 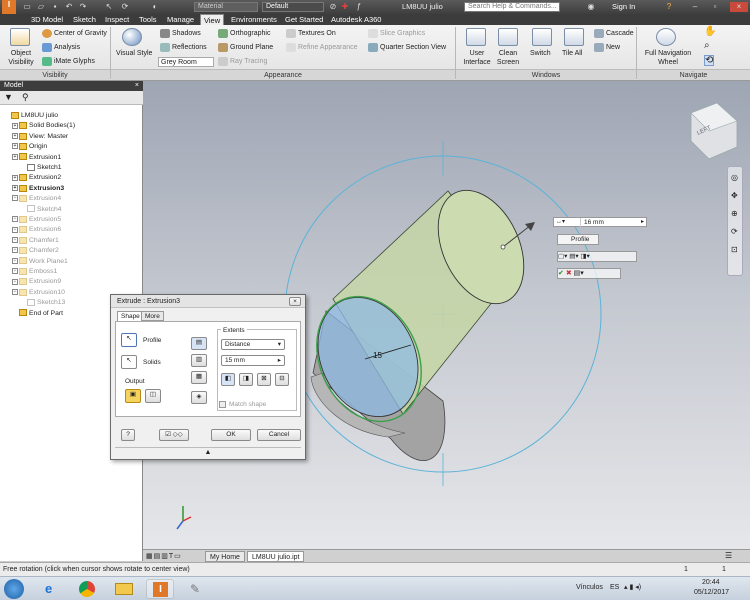 I want to click on visual-style-button: Visual Style, so click(x=134, y=53).